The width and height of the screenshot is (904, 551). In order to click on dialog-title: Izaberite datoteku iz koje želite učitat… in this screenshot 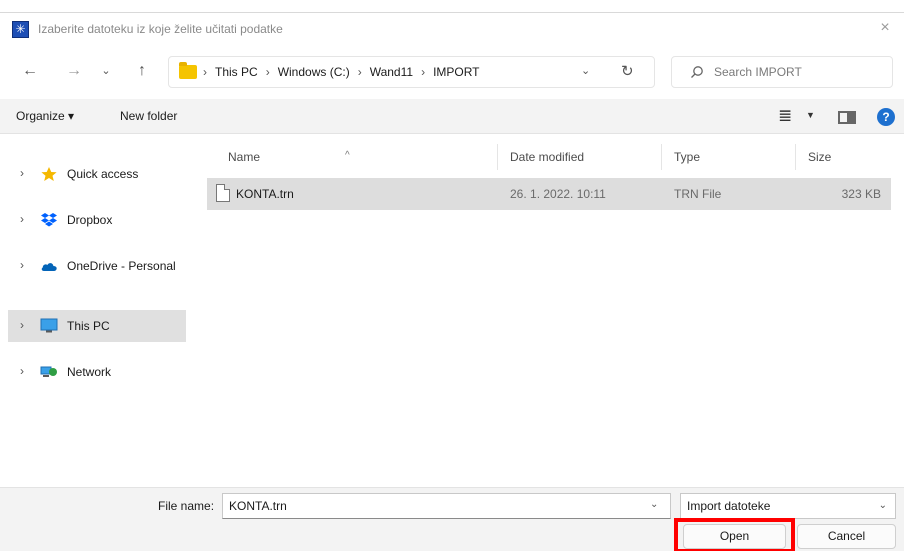, I will do `click(160, 29)`.